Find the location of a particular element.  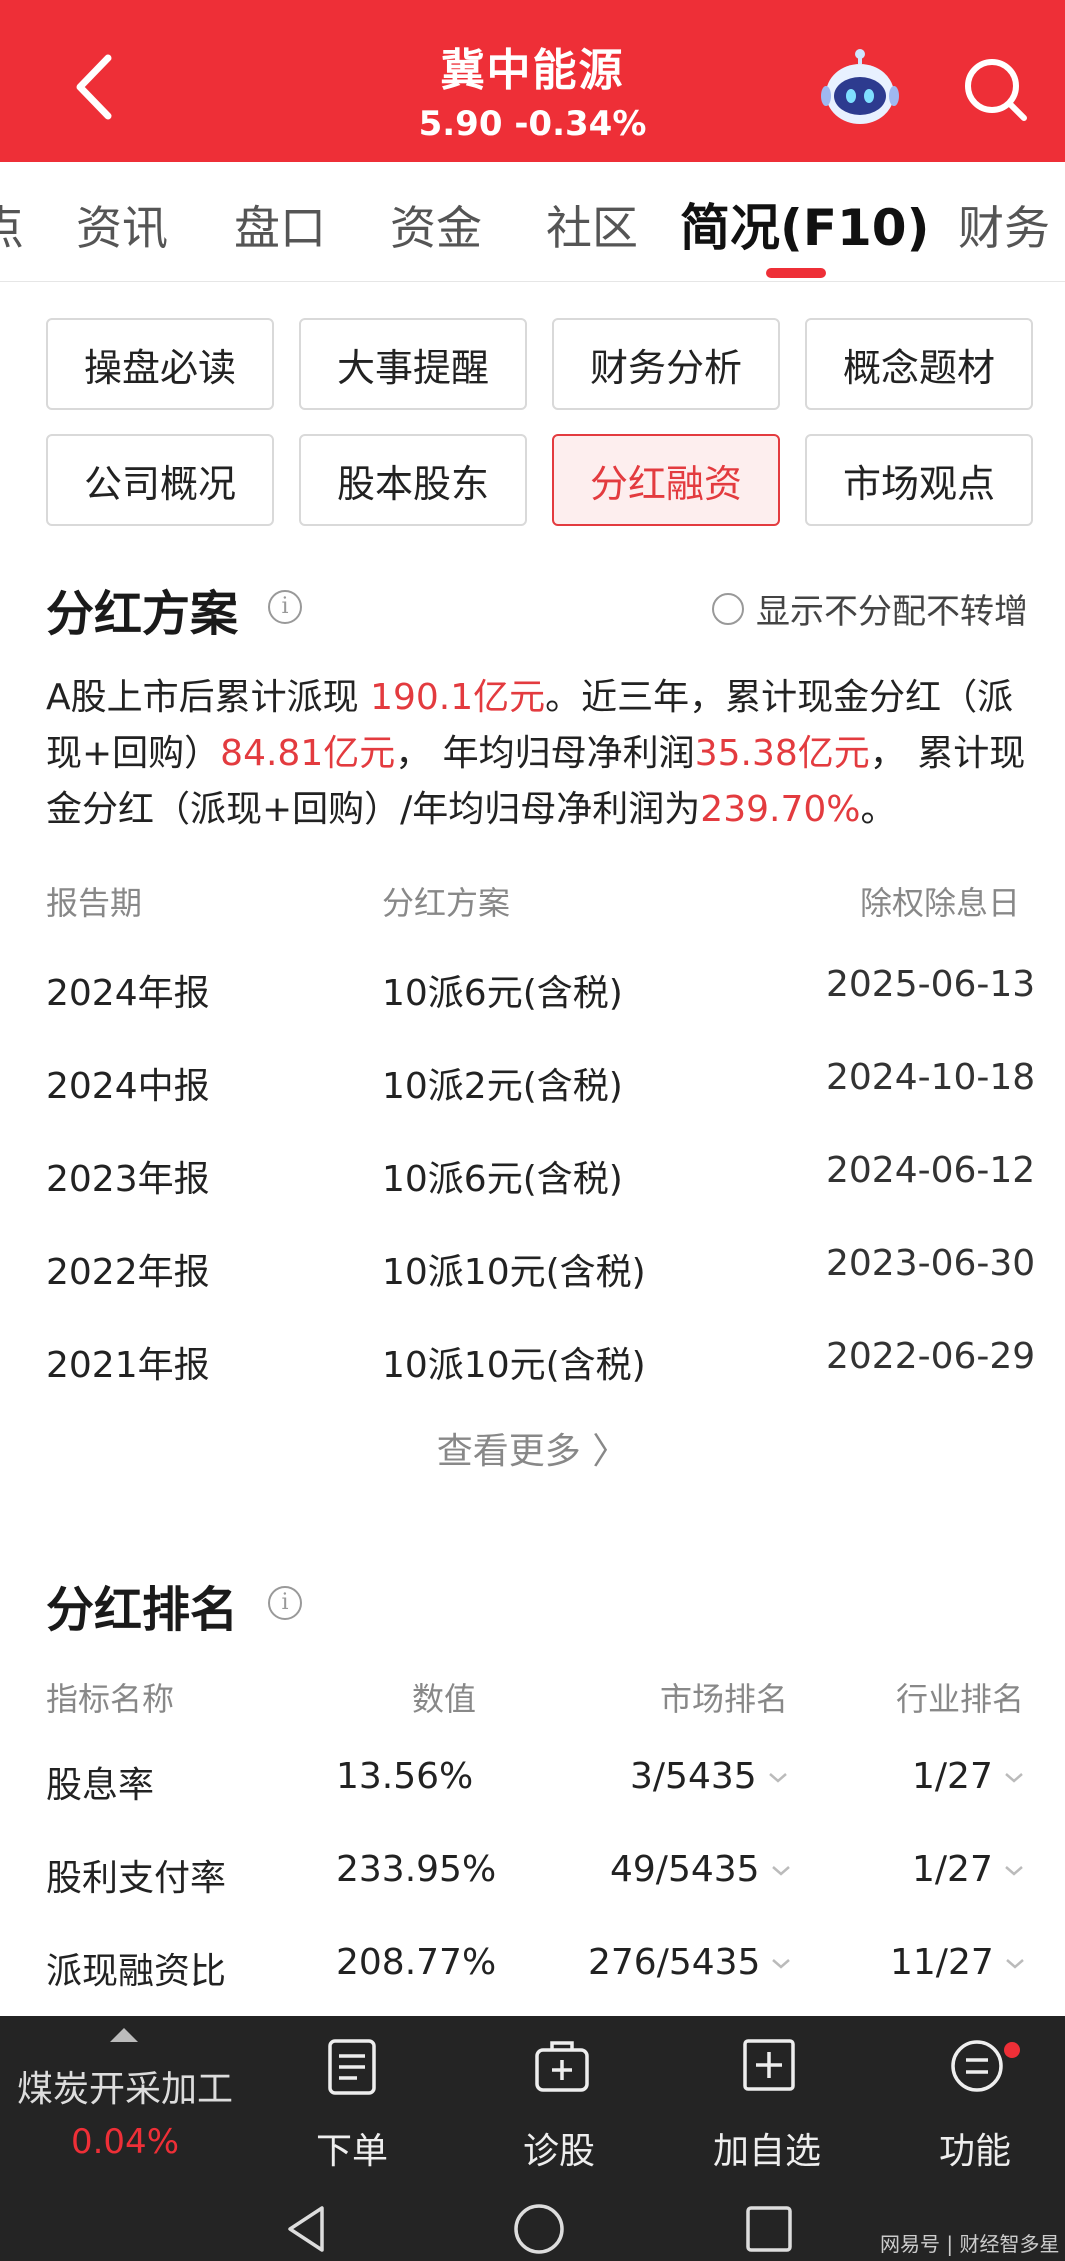

rank-name: 股利支付率 is located at coordinates (136, 1878).